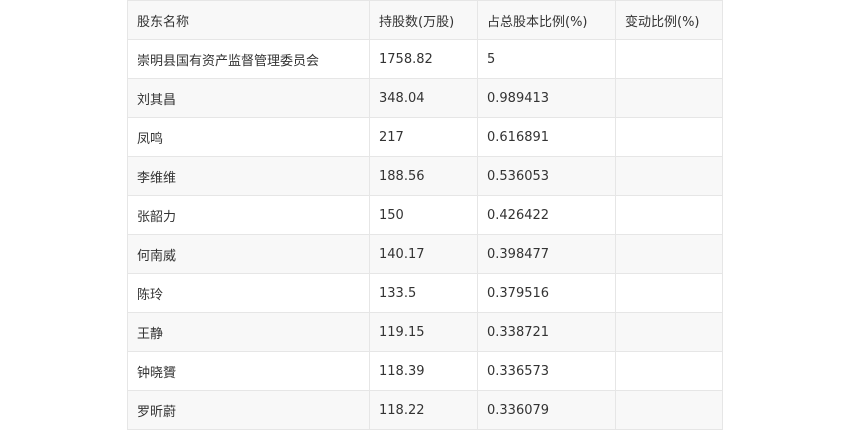 The height and width of the screenshot is (430, 850). I want to click on table-row: 何南威 140.17 0.398477, so click(425, 254).